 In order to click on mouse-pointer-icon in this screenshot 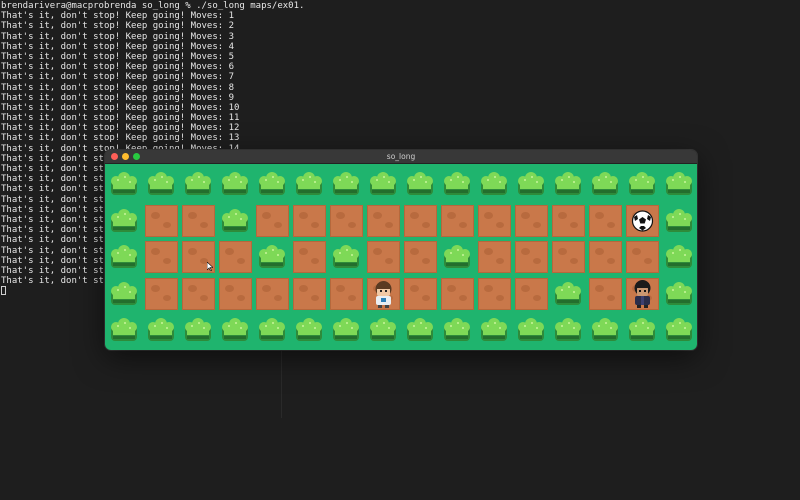, I will do `click(210, 266)`.